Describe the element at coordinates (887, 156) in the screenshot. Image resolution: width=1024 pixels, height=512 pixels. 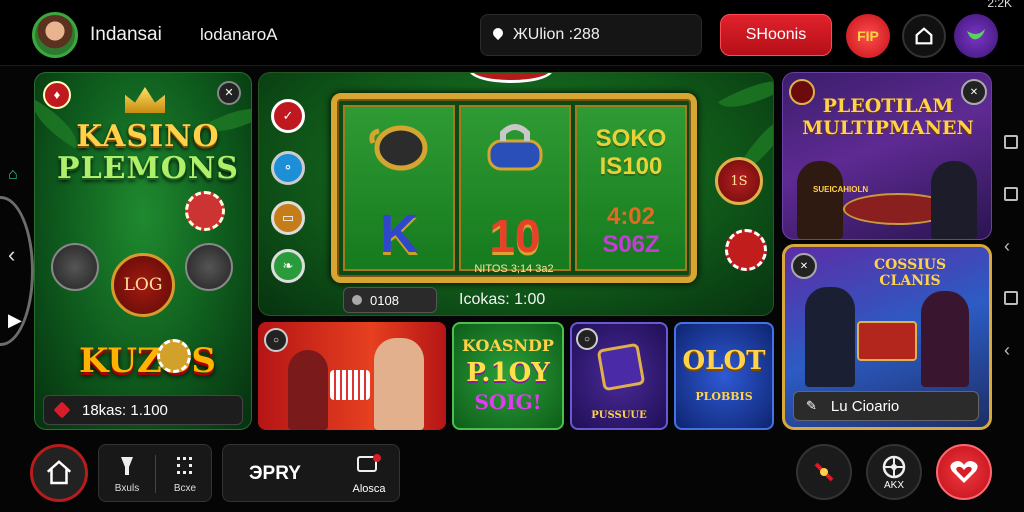
I see `multiplayer-panel: ✕ PLEOTILAM MULTIPMANEN SUEICAHIOLN` at that location.